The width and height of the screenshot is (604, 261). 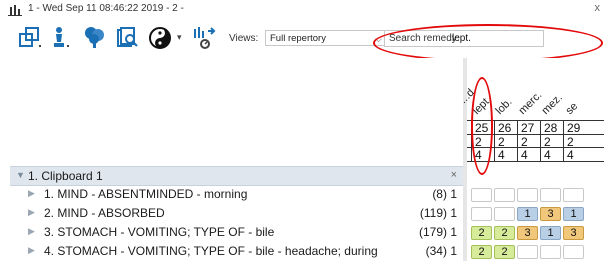 What do you see at coordinates (496, 38) in the screenshot?
I see `search-remedy-input` at bounding box center [496, 38].